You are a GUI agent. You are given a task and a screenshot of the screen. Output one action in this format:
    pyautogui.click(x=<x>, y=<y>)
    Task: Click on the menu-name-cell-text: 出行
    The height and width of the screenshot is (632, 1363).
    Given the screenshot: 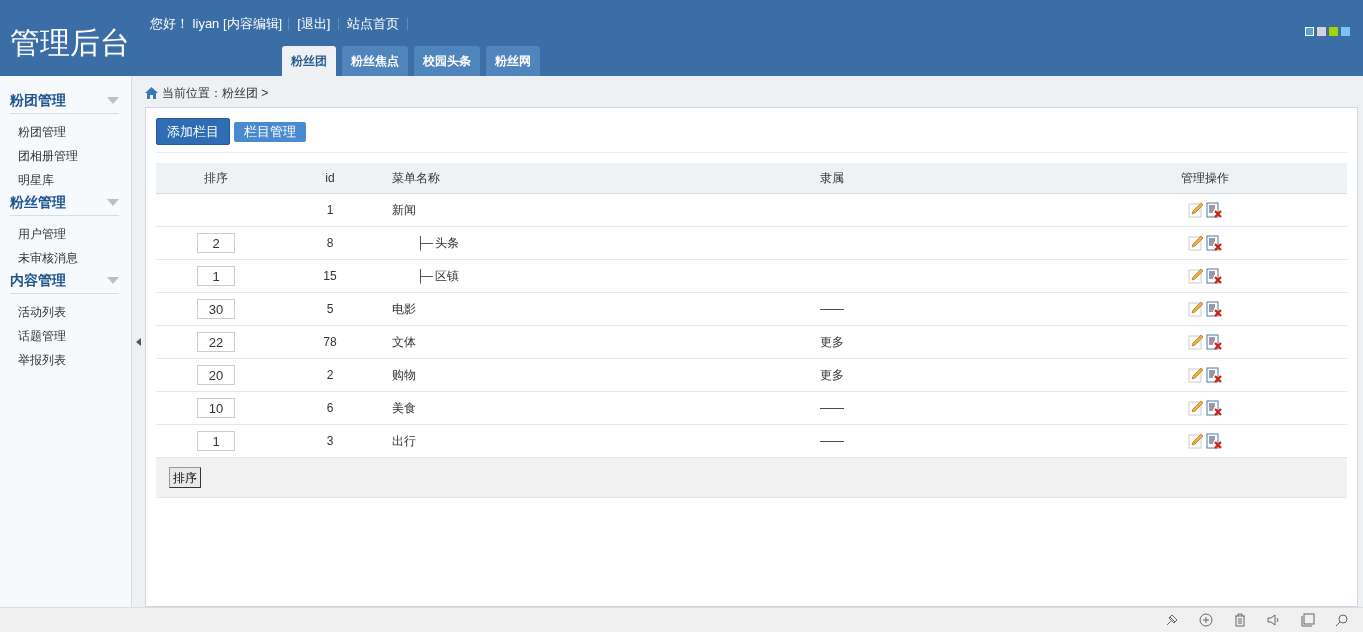 What is the action you would take?
    pyautogui.click(x=404, y=441)
    